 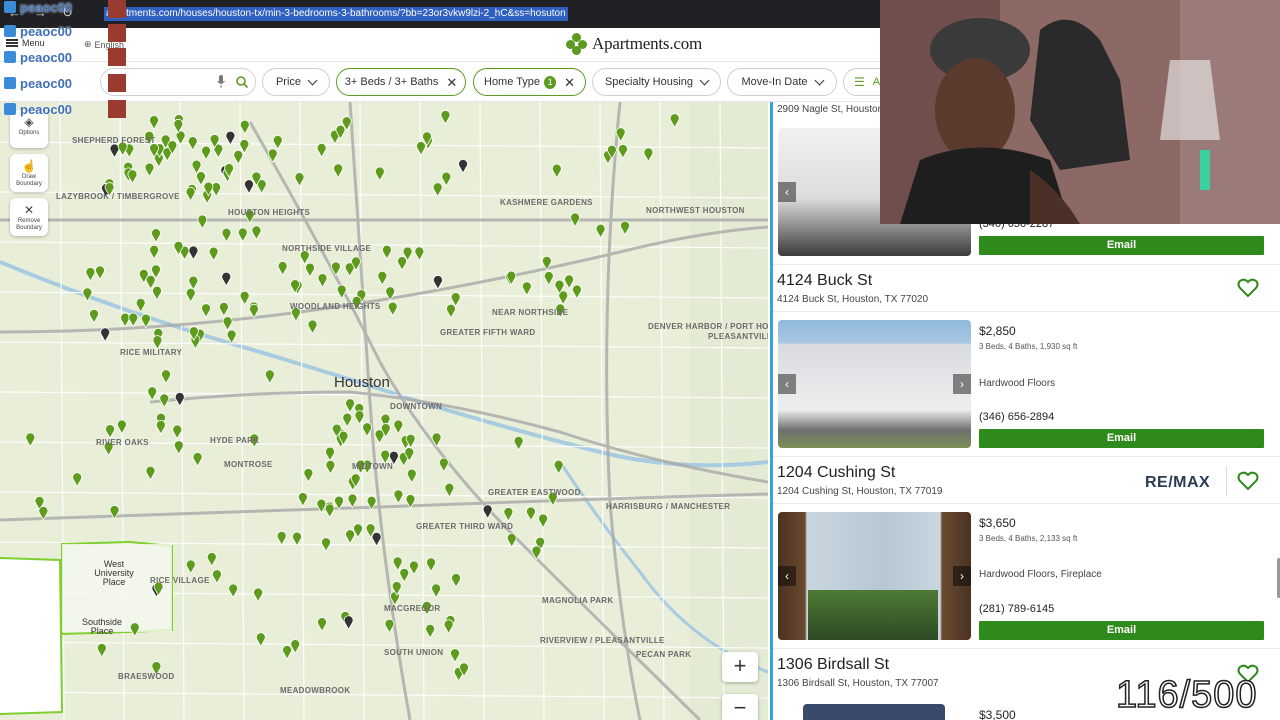 What do you see at coordinates (740, 707) in the screenshot?
I see `zoom-out-button: −` at bounding box center [740, 707].